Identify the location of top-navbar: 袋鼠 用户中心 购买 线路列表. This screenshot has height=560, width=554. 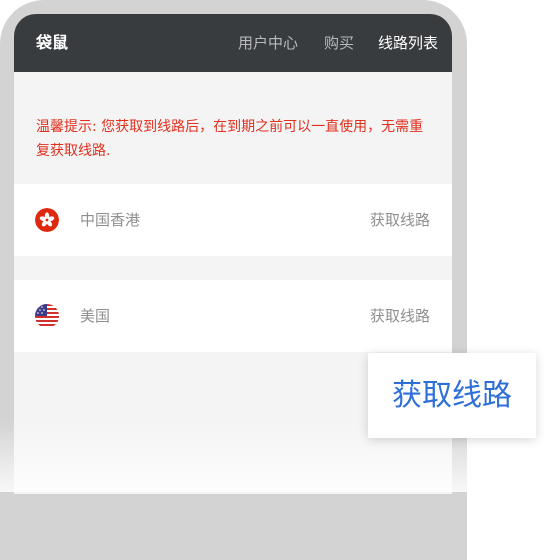
(233, 43).